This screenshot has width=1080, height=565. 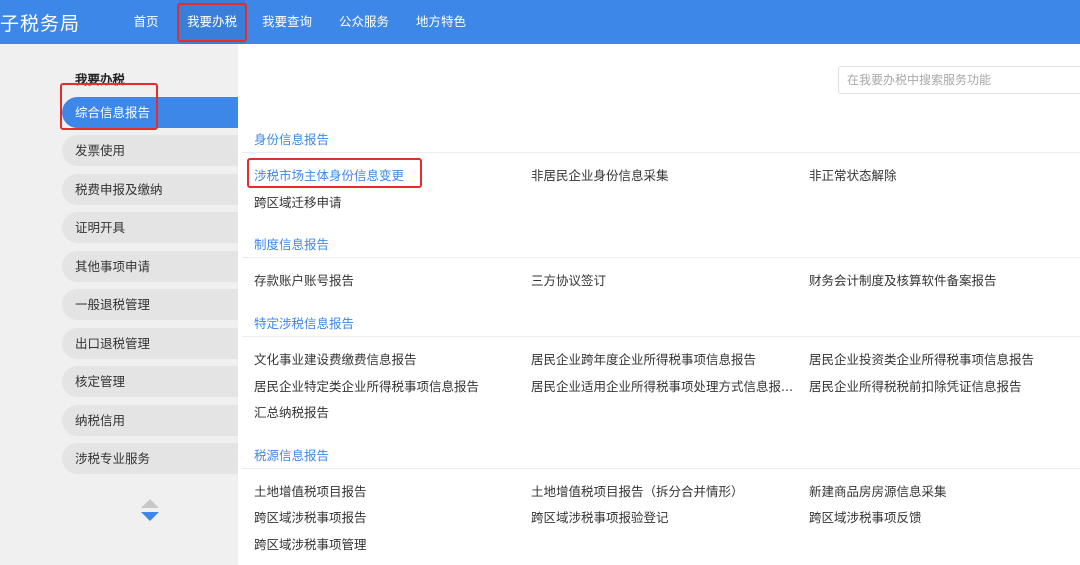 I want to click on link-land-vat-split-merge: 土地增值税项目报告（拆分合并情形）, so click(x=637, y=490).